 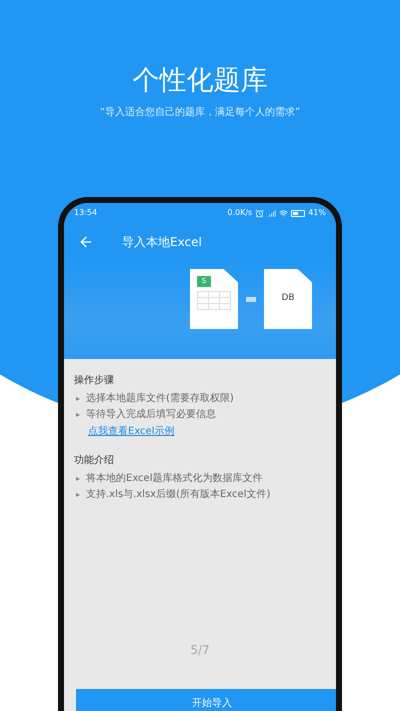 I want to click on headline: 个性化题库, so click(x=200, y=81).